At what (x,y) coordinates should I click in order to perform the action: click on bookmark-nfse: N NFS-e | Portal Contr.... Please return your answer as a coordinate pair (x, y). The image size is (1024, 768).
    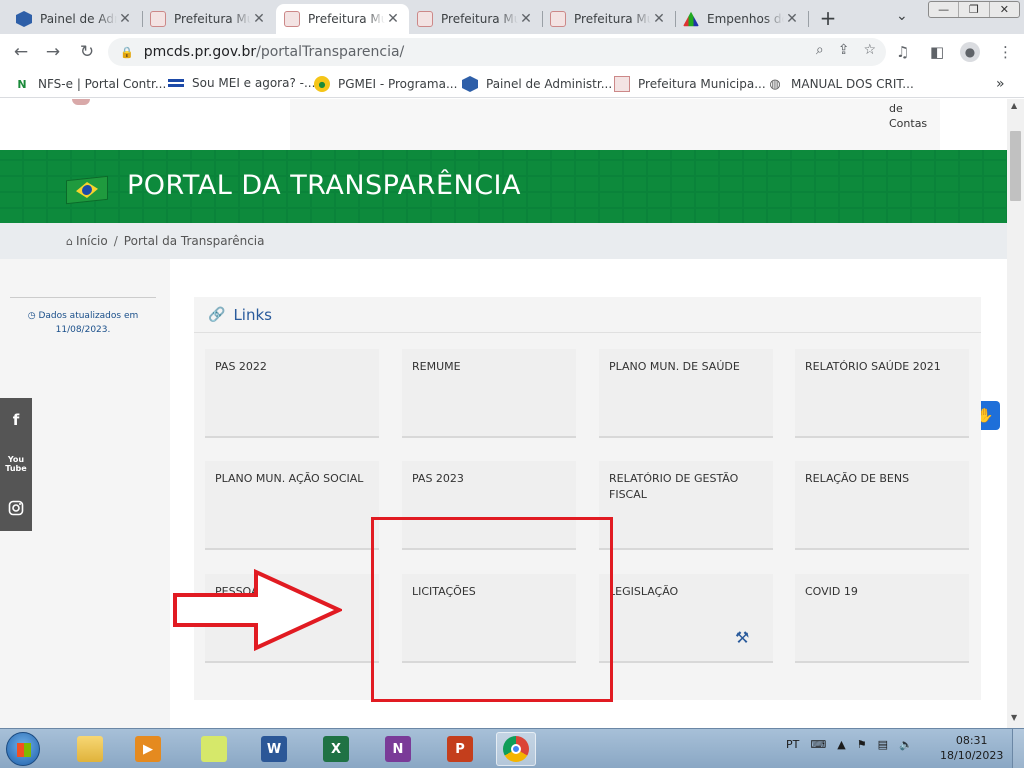
    Looking at the image, I should click on (90, 84).